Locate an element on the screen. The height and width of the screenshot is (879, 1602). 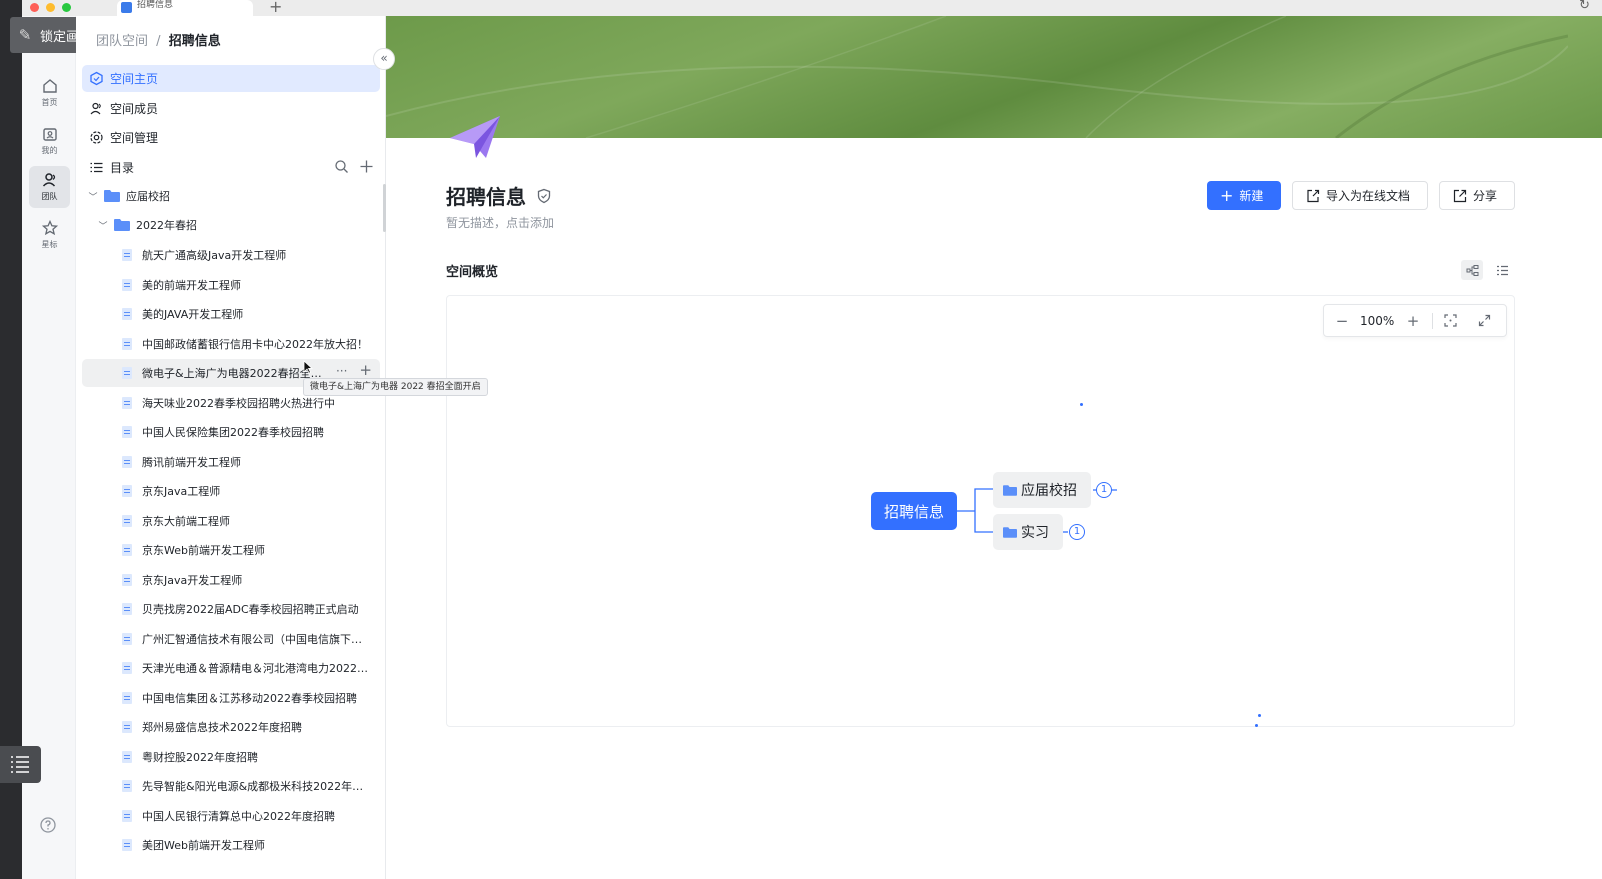
tree-doc-item: 天津光电通＆普源精电＆河北港湾电力2022春招 is located at coordinates (231, 668).